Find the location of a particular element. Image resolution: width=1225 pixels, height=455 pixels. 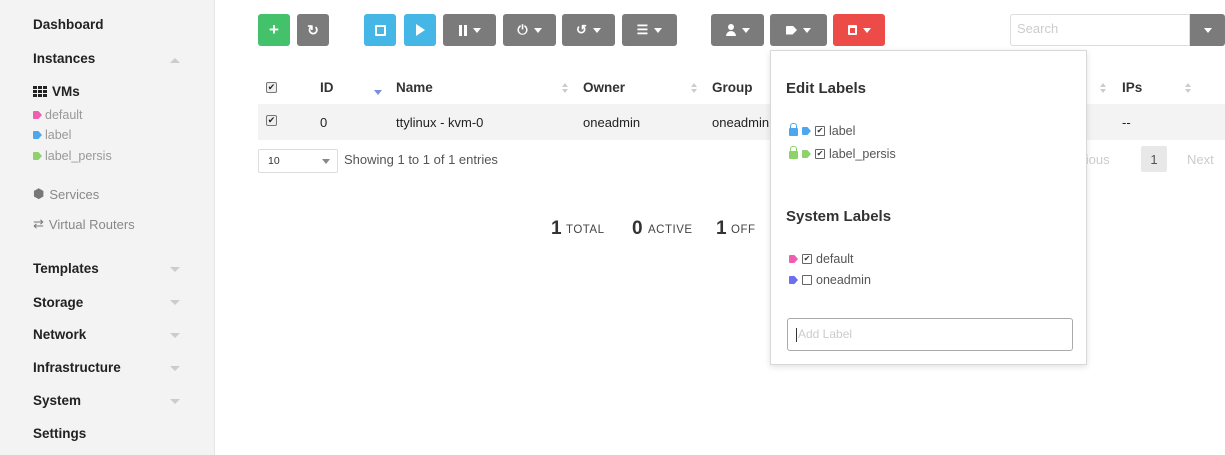

label-checkbox is located at coordinates (807, 280).